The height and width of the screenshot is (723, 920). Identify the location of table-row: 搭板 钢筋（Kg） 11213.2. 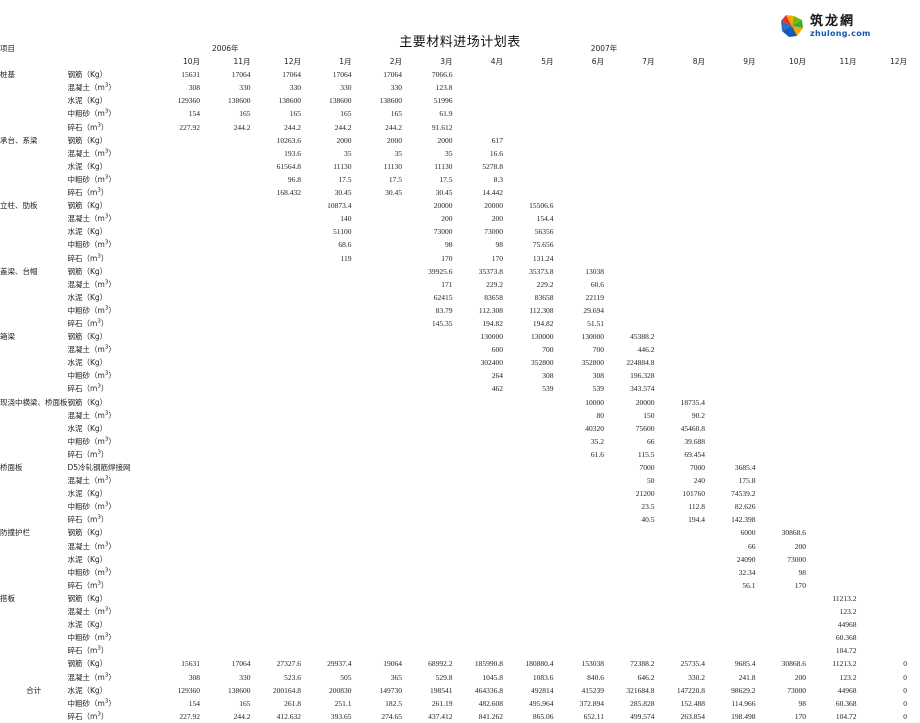
(453, 598).